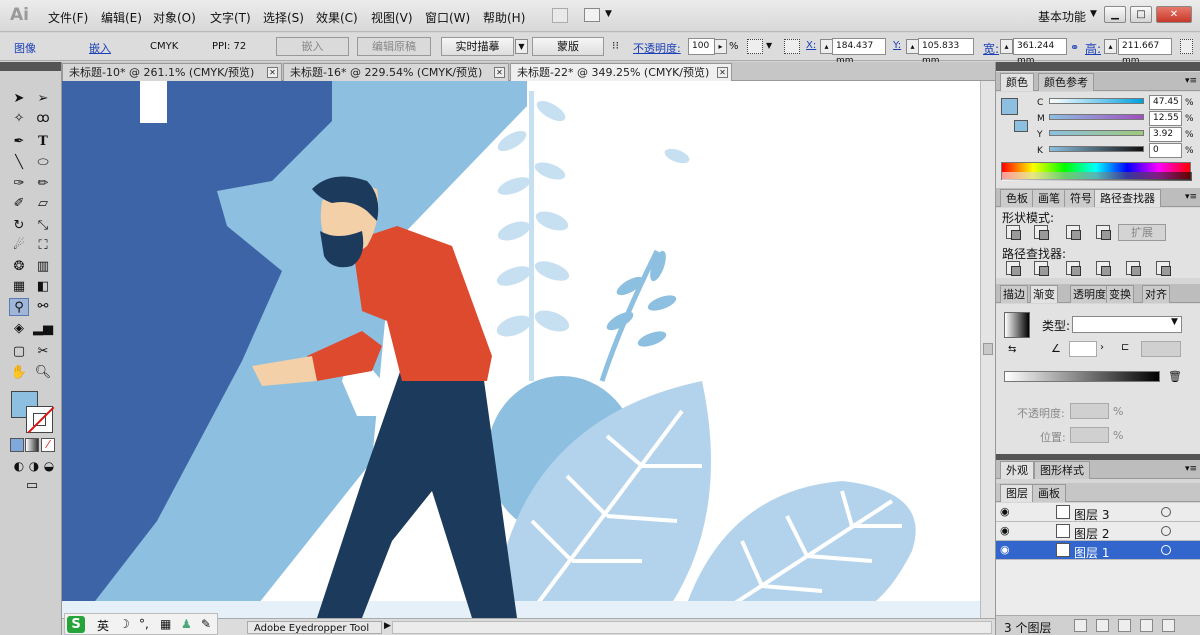  I want to click on color-mode-icon, so click(17, 445).